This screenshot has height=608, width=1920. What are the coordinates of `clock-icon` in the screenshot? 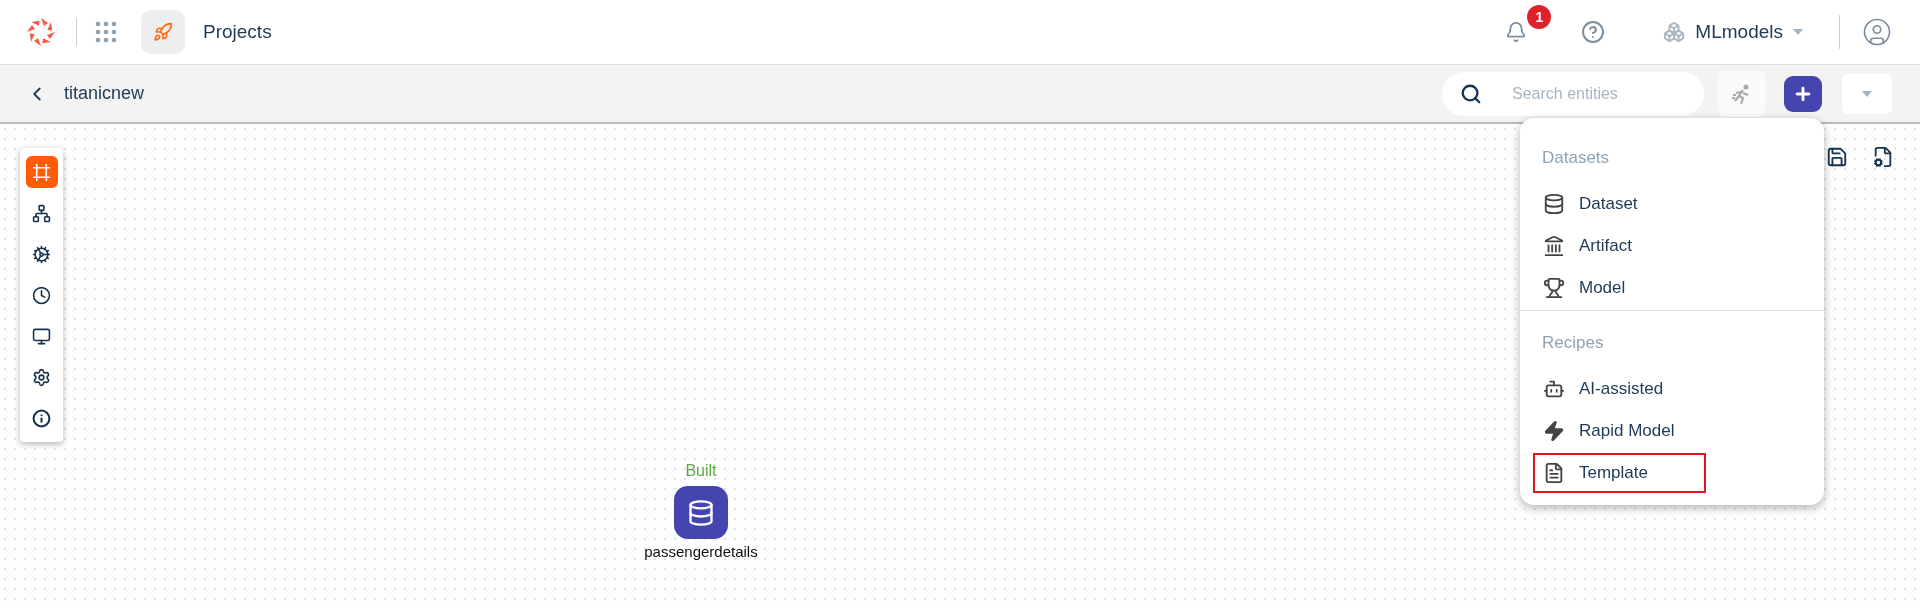 It's located at (41, 295).